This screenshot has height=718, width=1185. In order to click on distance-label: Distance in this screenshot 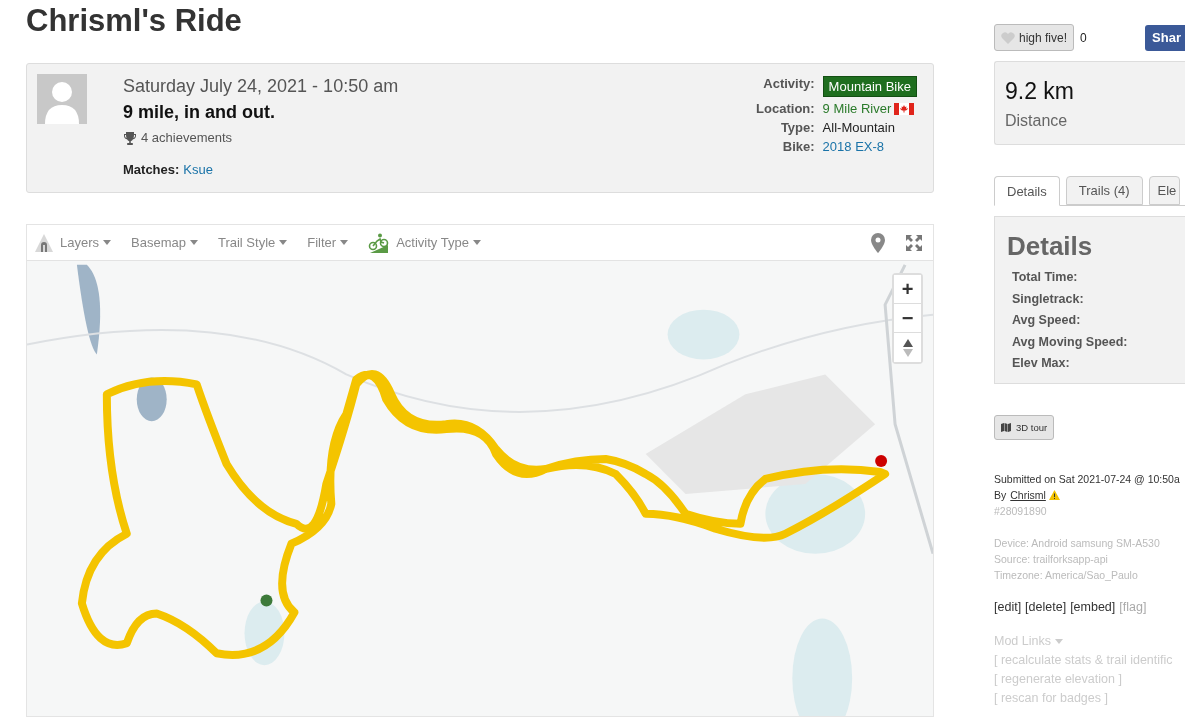, I will do `click(1037, 121)`.